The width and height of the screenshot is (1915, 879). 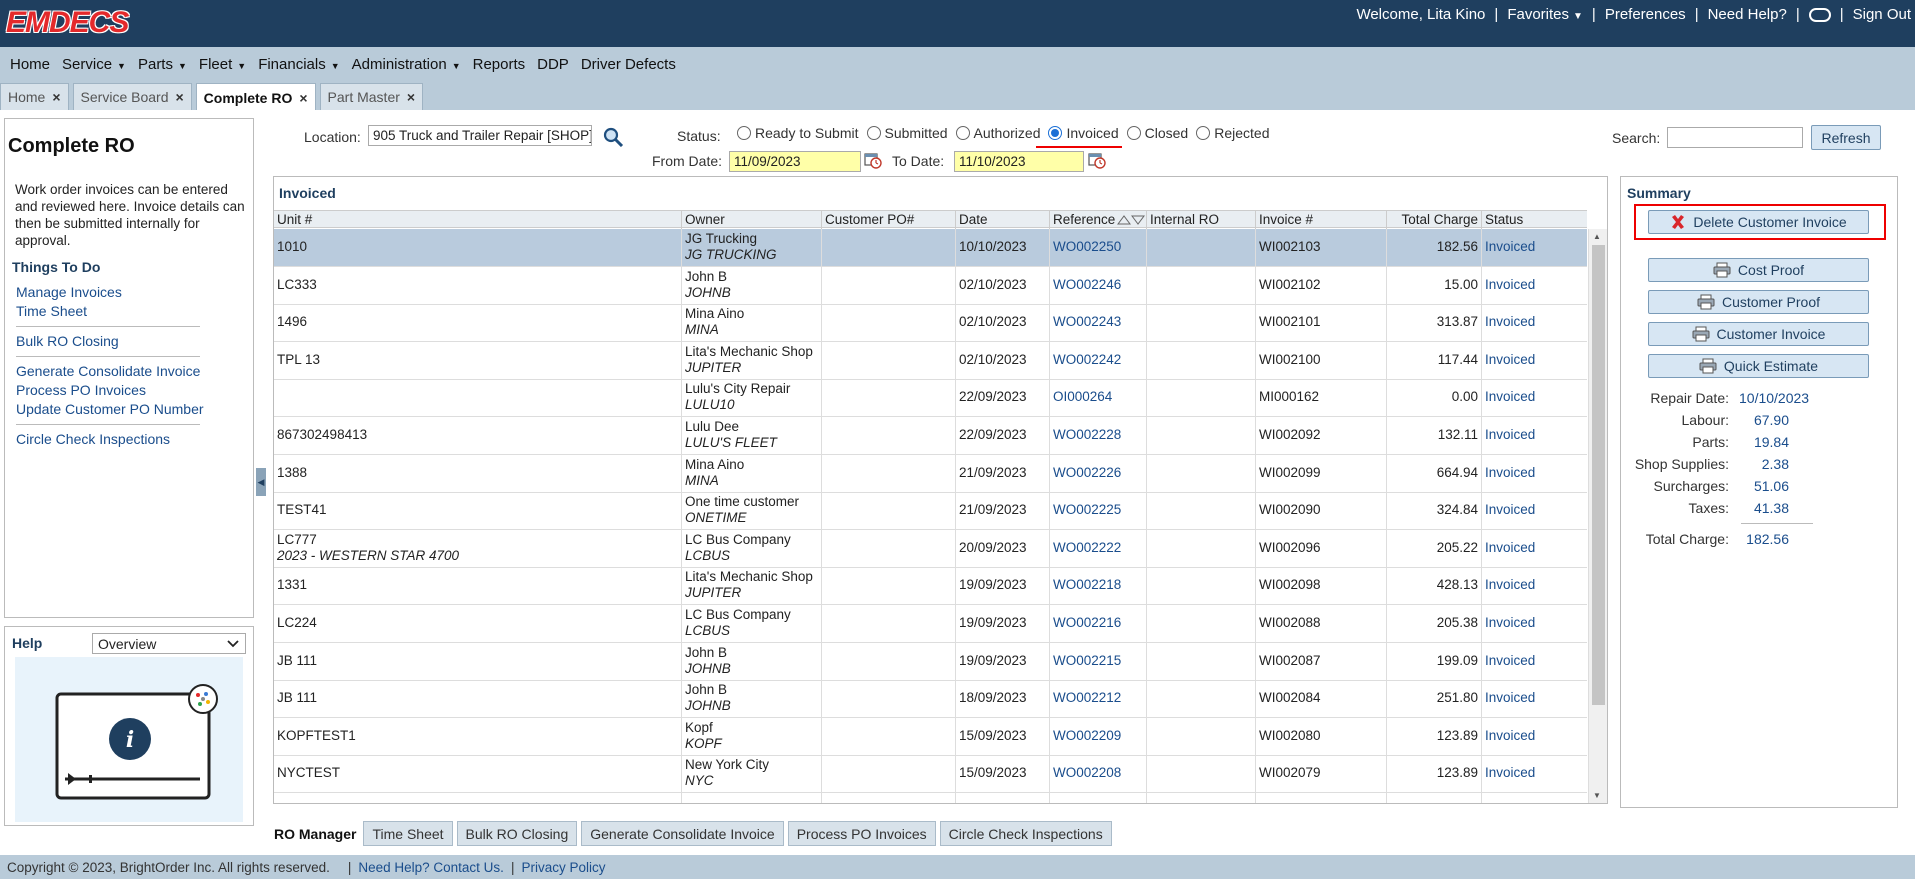 I want to click on help-topic-select: Overview, so click(x=169, y=643).